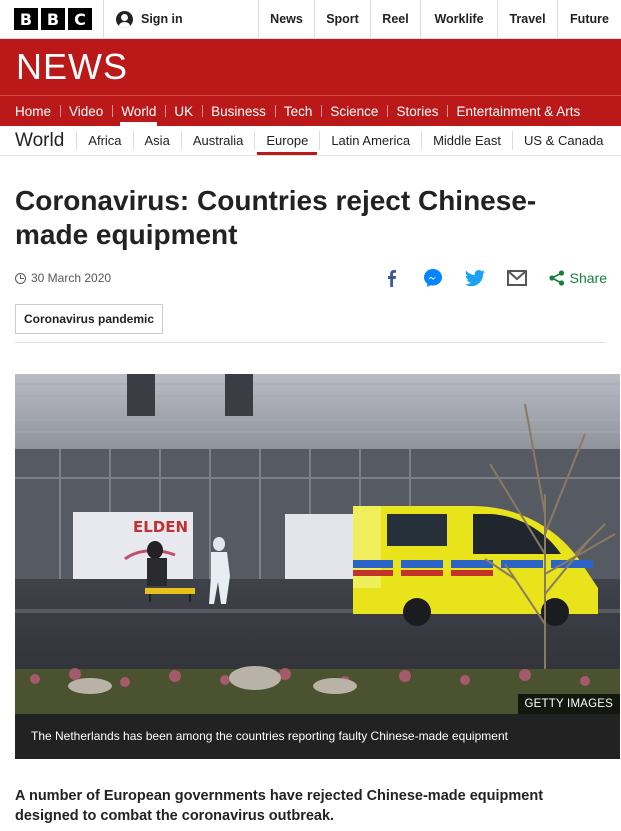  What do you see at coordinates (556, 278) in the screenshot?
I see `share-icon` at bounding box center [556, 278].